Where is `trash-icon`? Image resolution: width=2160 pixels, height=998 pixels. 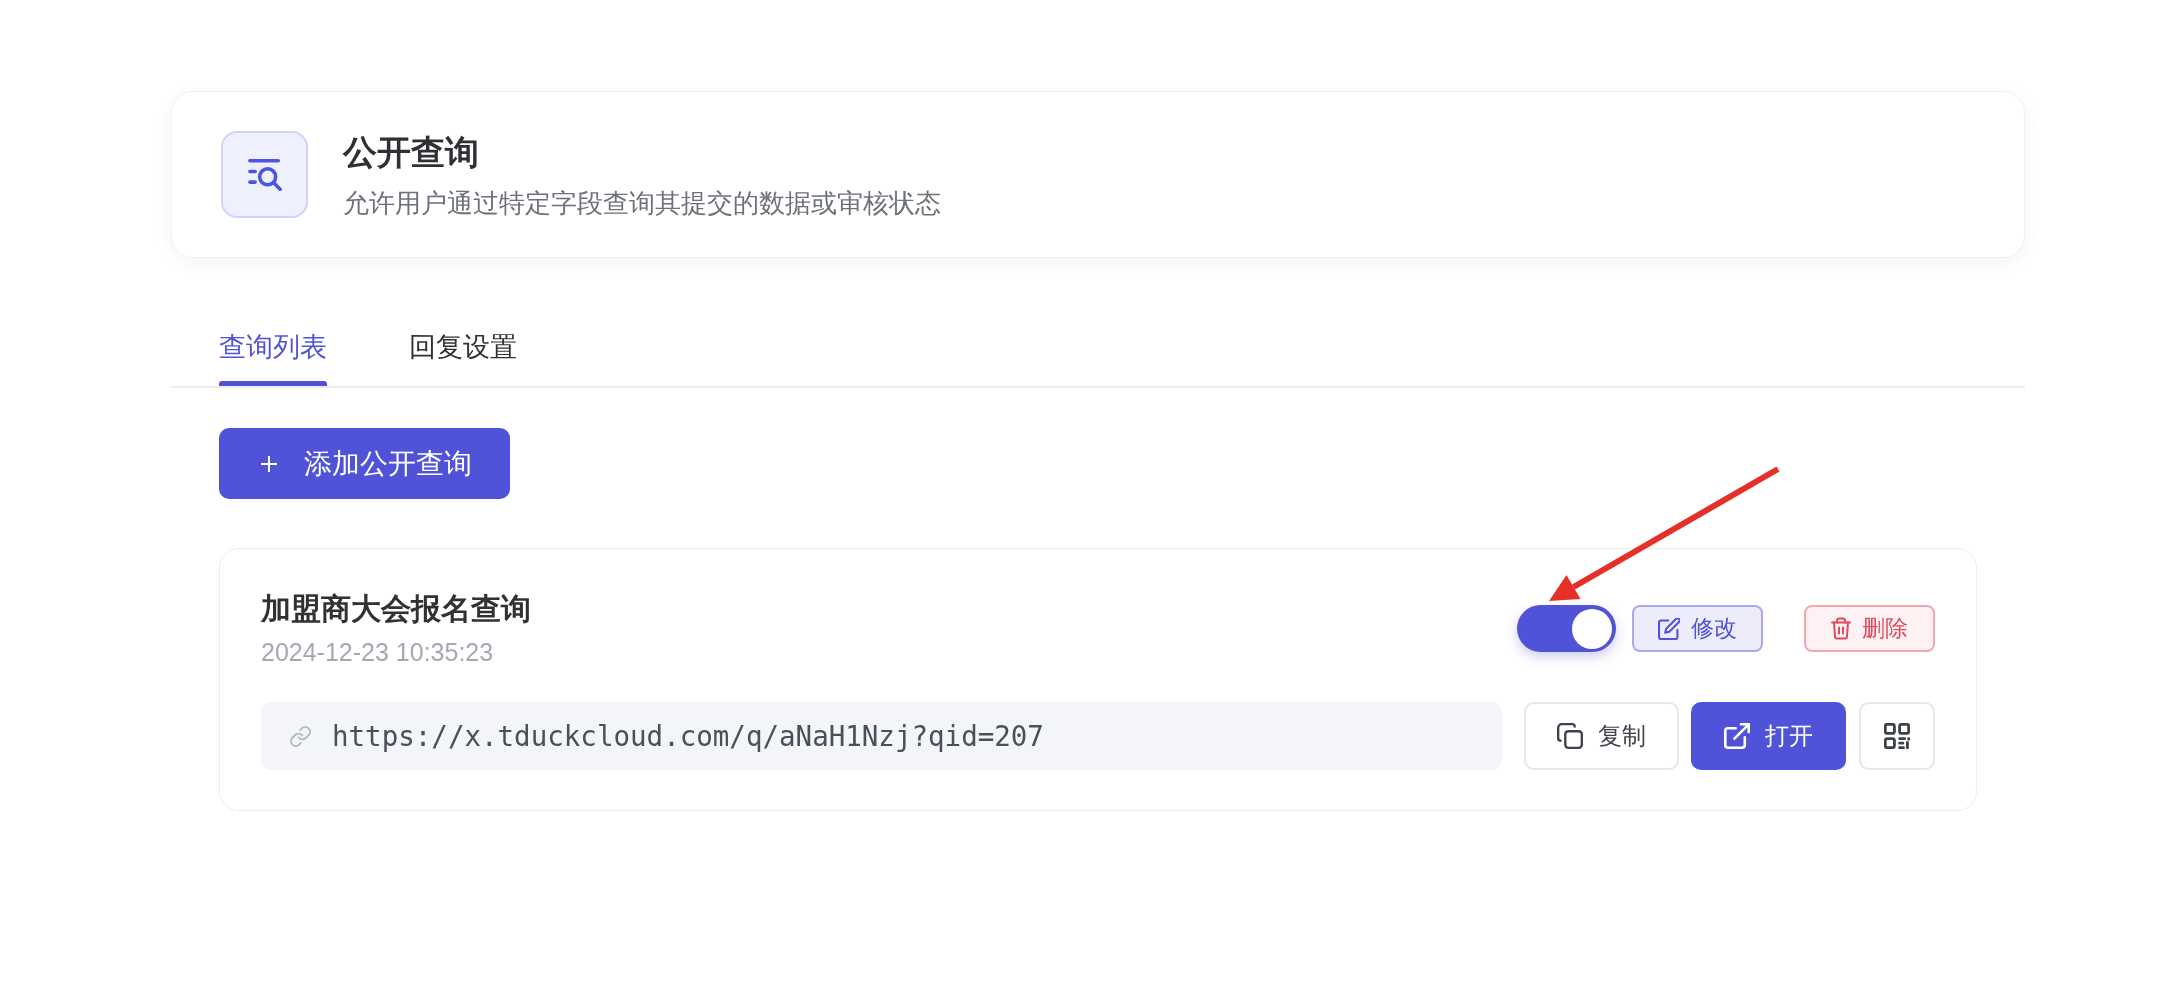
trash-icon is located at coordinates (1841, 628).